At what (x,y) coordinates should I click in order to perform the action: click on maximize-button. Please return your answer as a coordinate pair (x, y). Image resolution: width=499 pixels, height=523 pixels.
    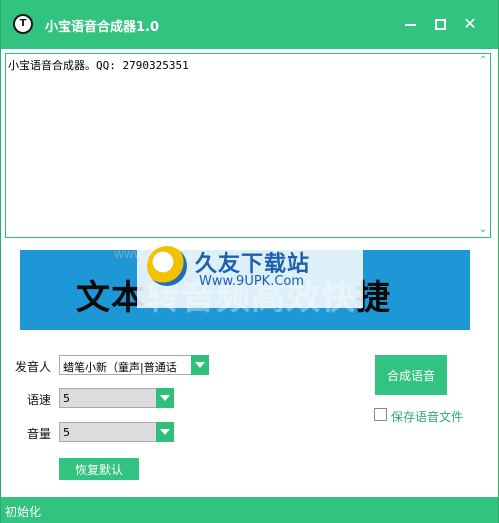
    Looking at the image, I should click on (440, 24).